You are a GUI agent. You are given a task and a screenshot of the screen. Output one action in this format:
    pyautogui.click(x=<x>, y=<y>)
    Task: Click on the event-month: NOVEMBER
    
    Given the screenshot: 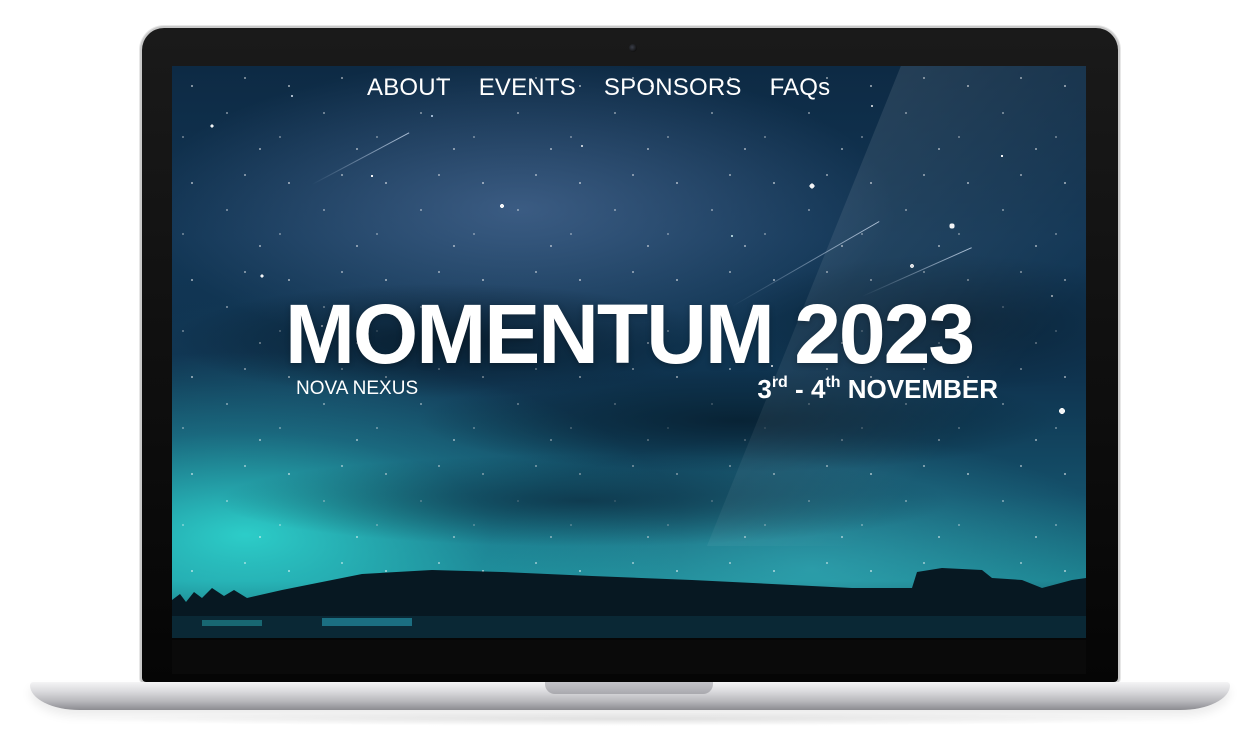 What is the action you would take?
    pyautogui.click(x=922, y=389)
    